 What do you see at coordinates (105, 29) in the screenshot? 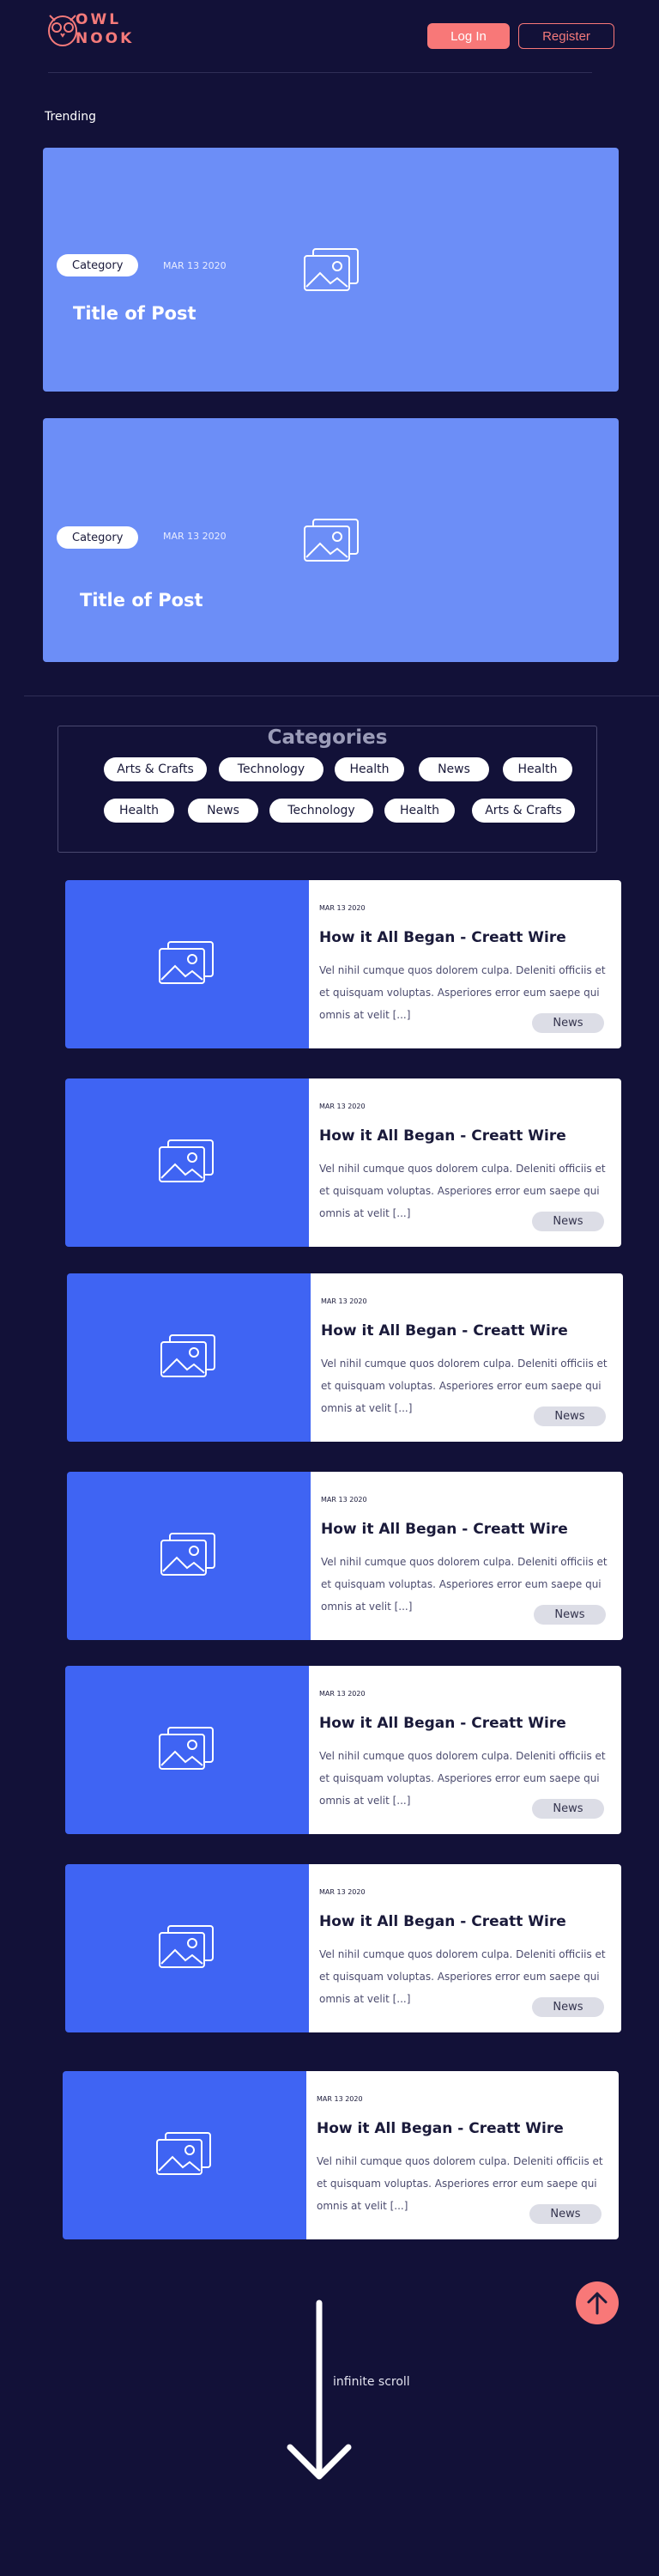
I see `logo-text: OWL NOOK` at bounding box center [105, 29].